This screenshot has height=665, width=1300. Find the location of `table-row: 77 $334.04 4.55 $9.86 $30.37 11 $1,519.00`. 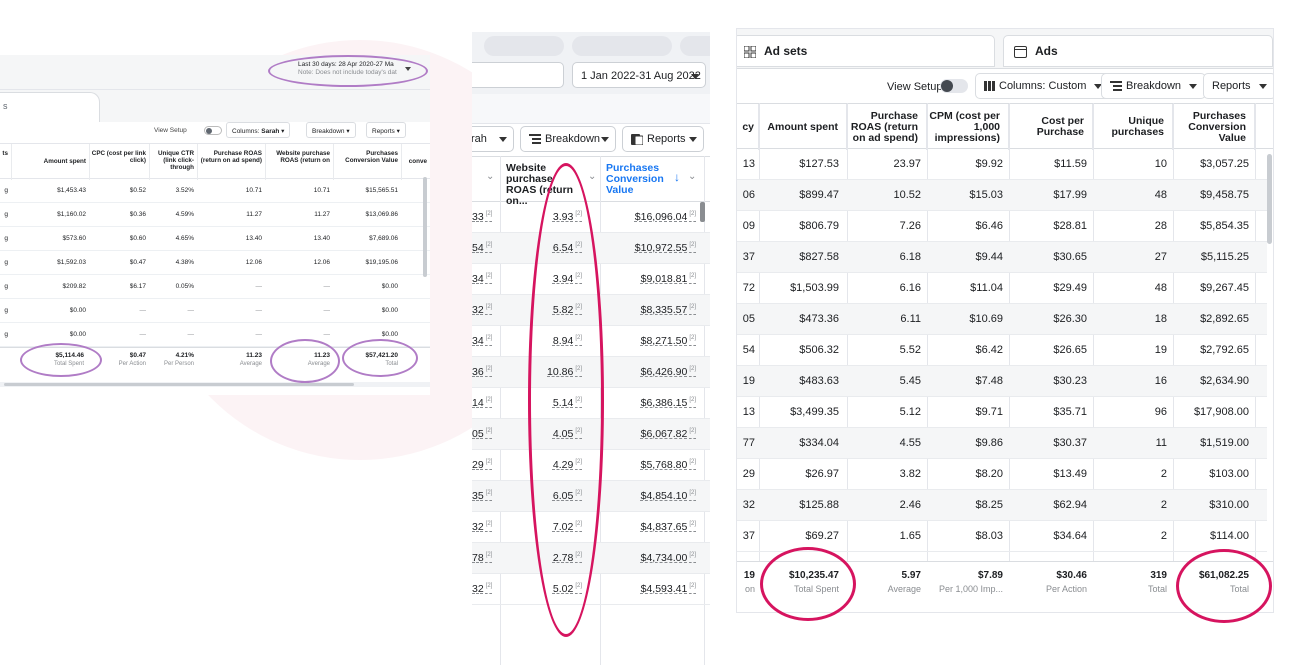

table-row: 77 $334.04 4.55 $9.86 $30.37 11 $1,519.00 is located at coordinates (1002, 443).